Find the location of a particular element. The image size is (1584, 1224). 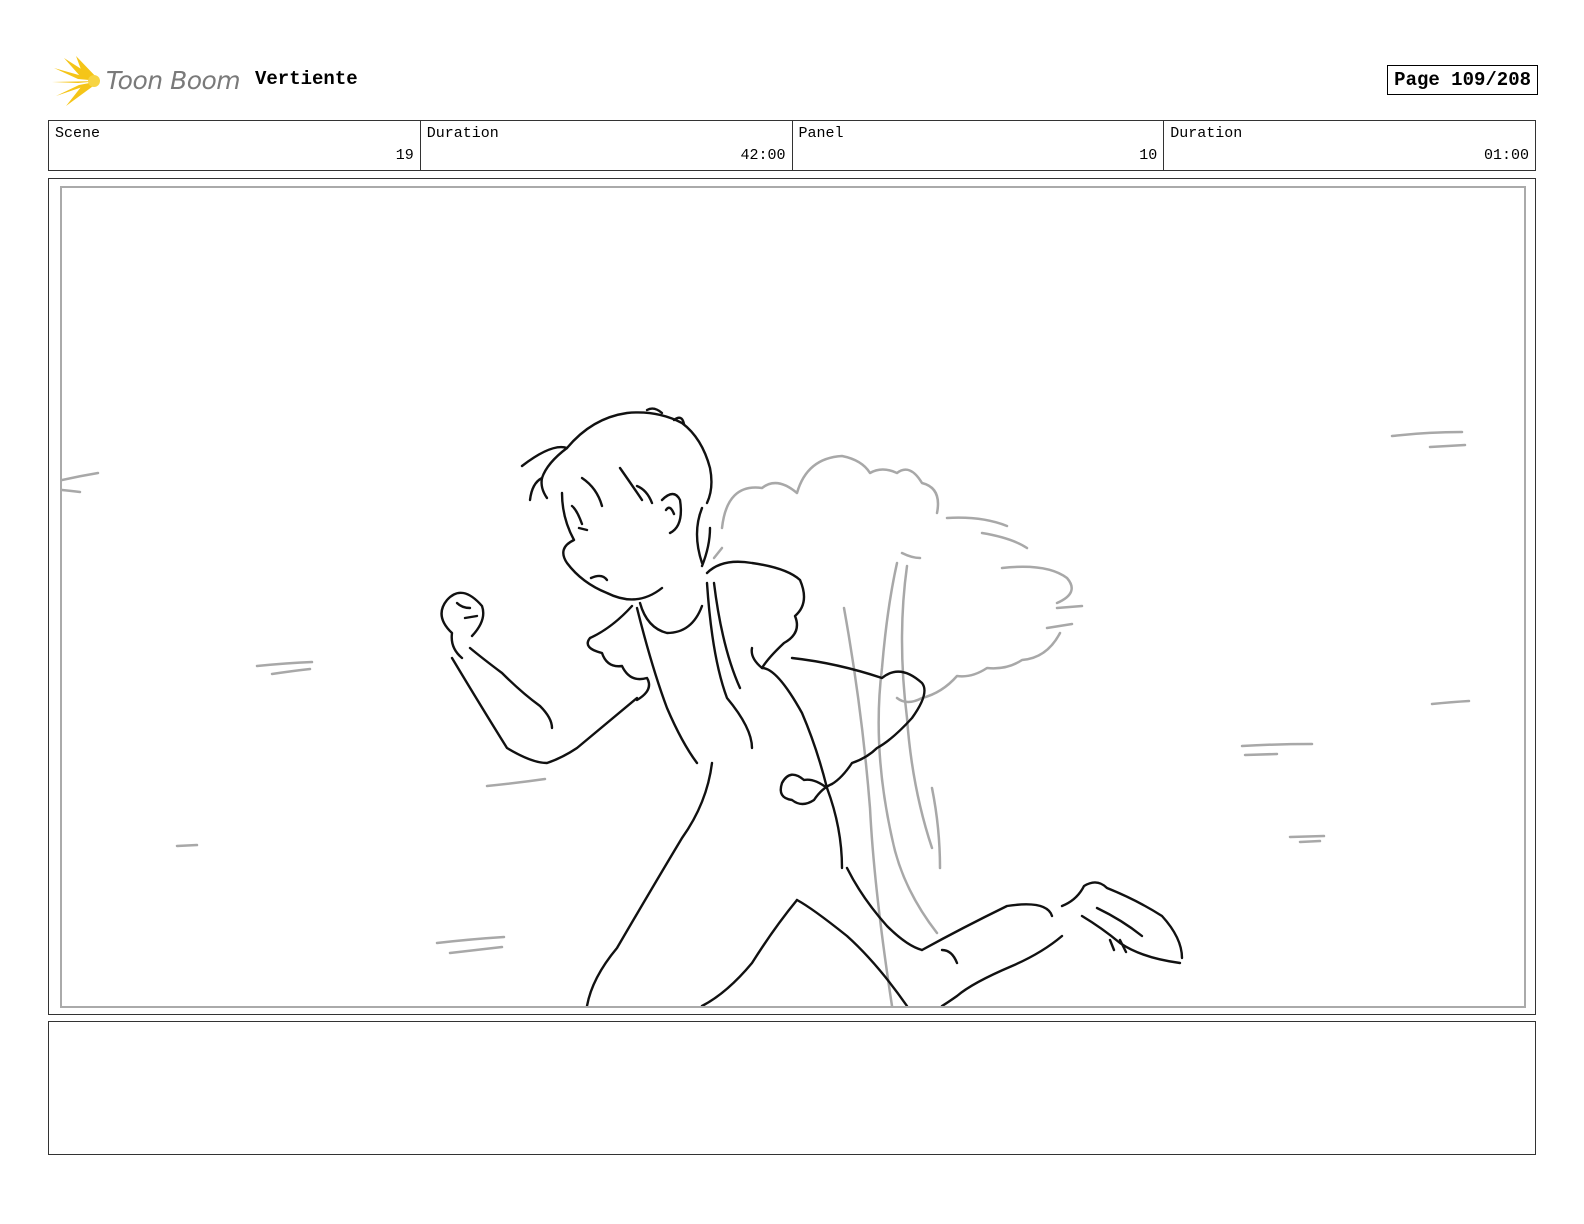

scene-label: Scene is located at coordinates (78, 133).